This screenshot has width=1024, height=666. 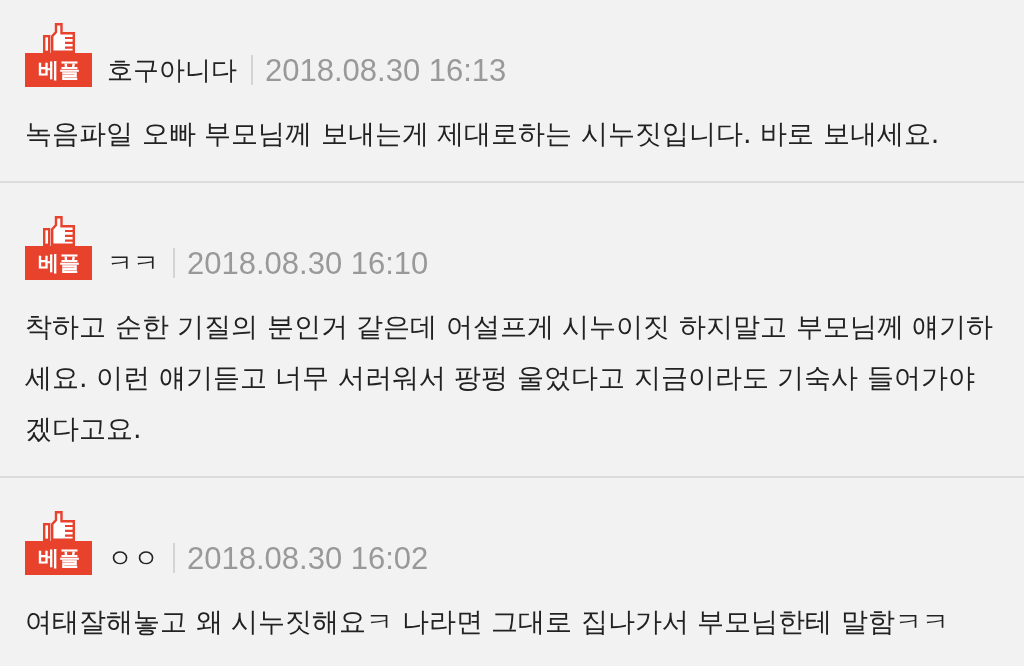 I want to click on comment-author: ㅋㅋ, so click(x=133, y=263).